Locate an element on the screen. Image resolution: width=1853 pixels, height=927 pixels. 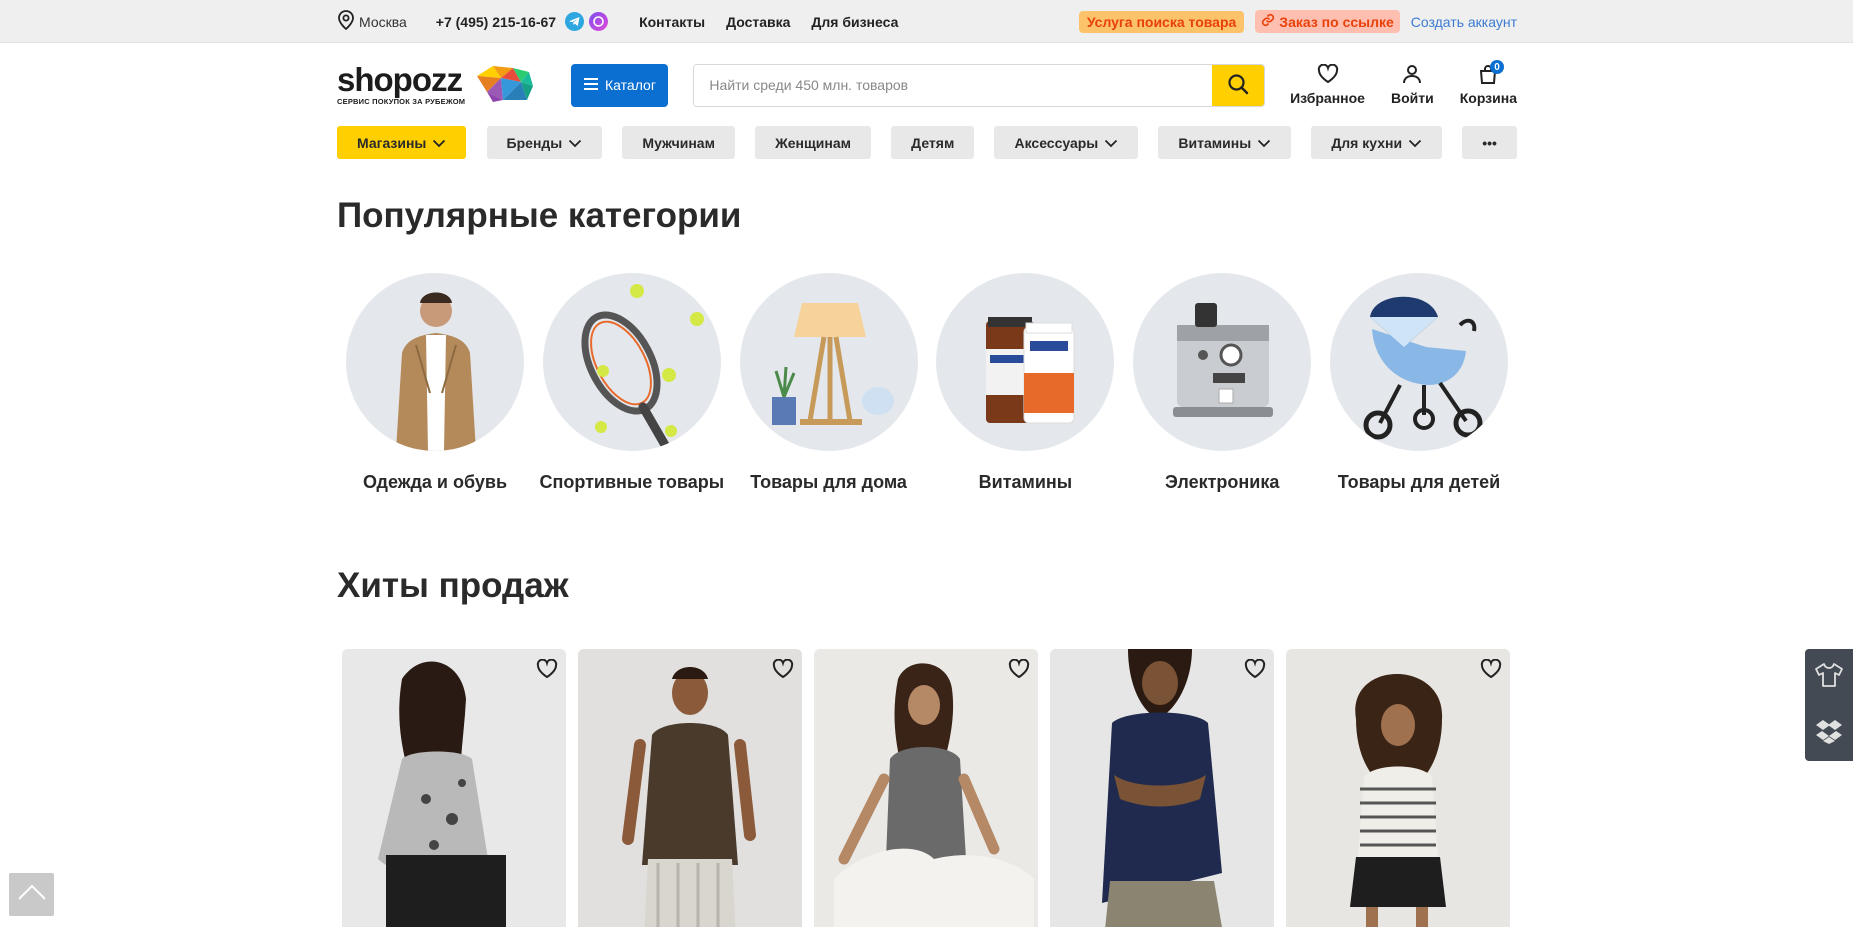
nav-label: Для кухни is located at coordinates (1367, 142).